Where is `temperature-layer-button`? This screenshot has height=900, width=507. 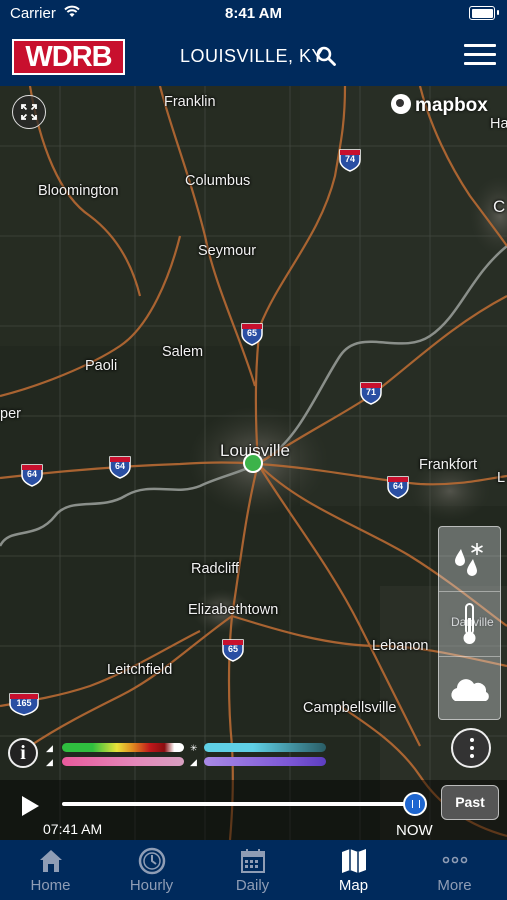
temperature-layer-button is located at coordinates (469, 624).